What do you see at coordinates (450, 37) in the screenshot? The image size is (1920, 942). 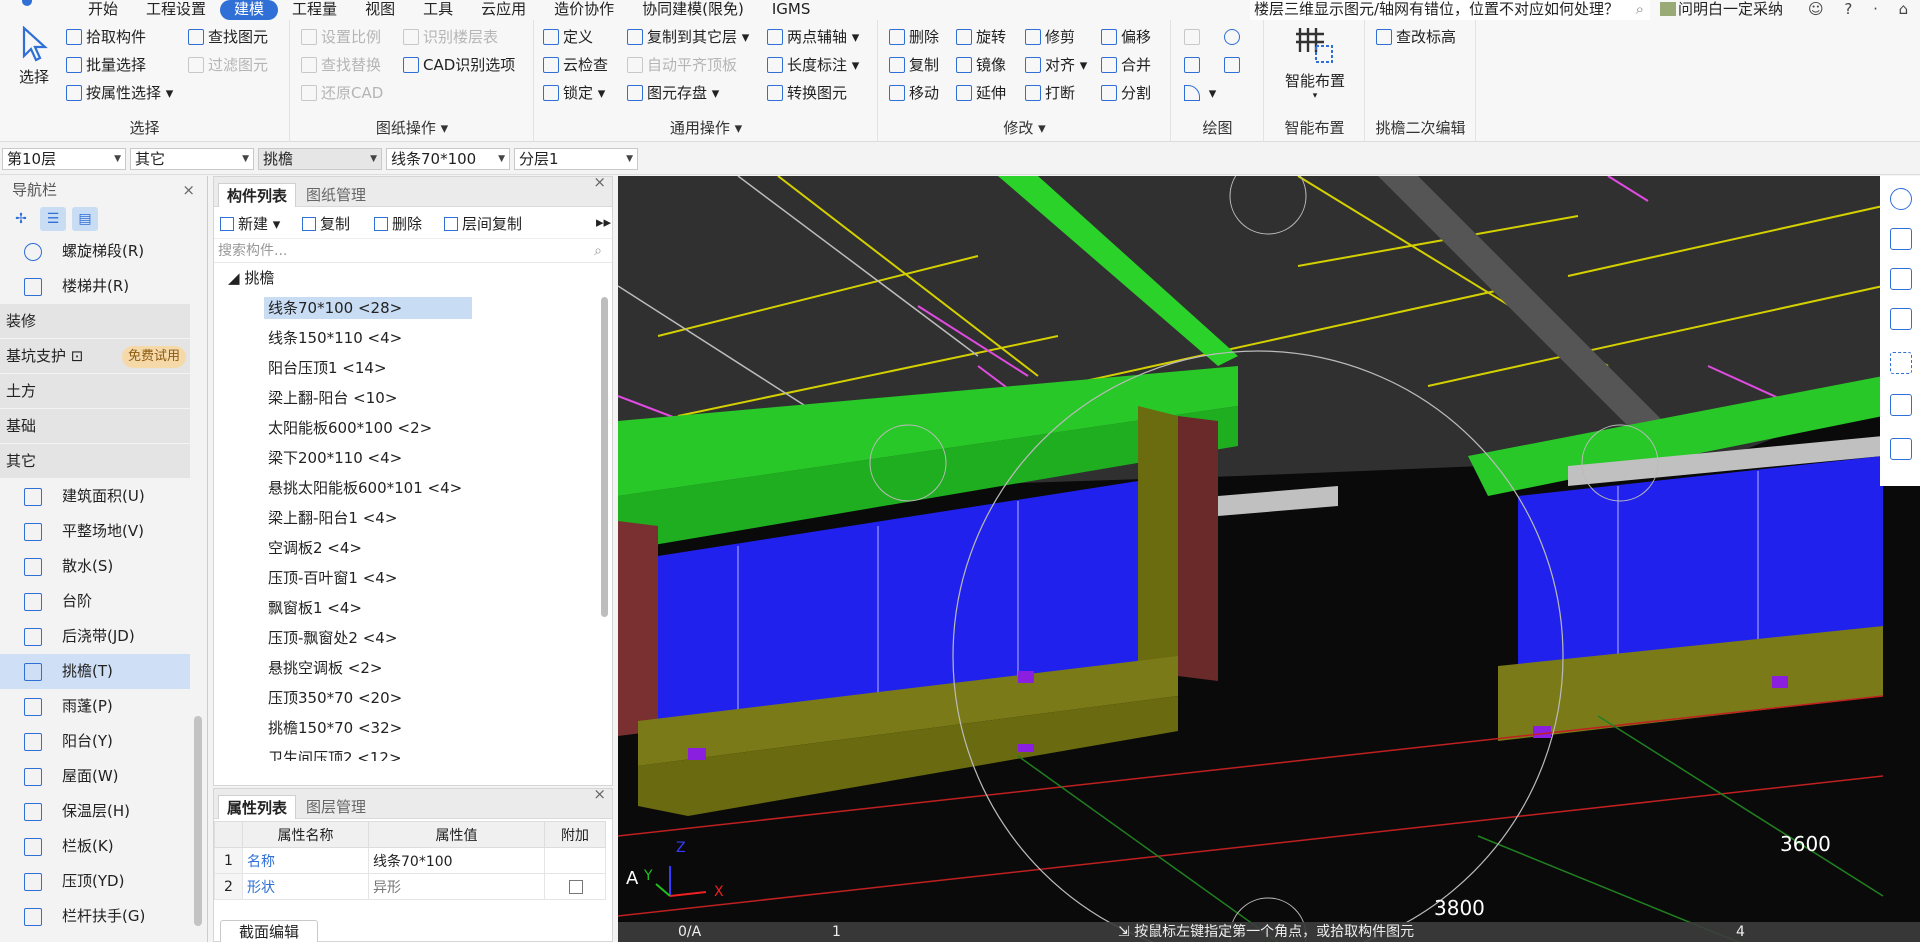 I see `identify-floor-table-button: 识别楼层表` at bounding box center [450, 37].